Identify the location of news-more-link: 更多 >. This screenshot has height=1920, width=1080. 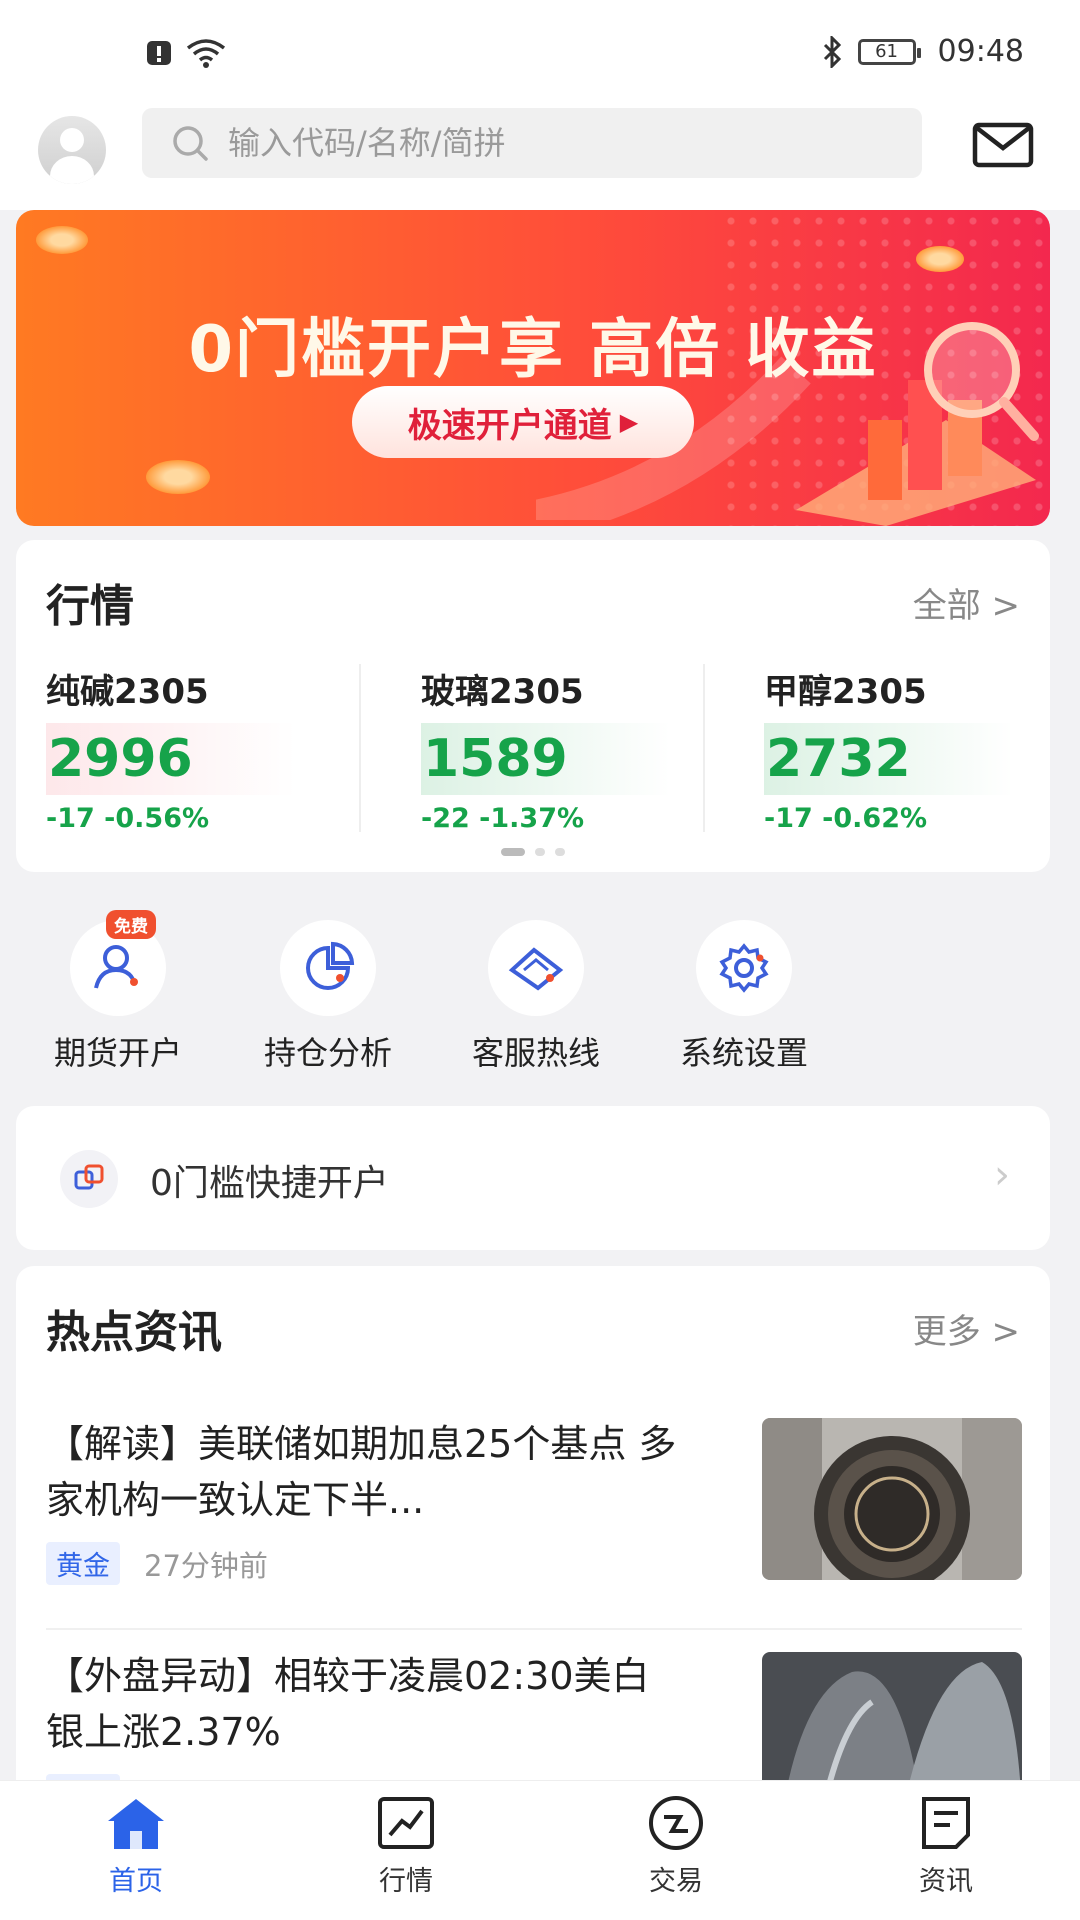
(966, 1328).